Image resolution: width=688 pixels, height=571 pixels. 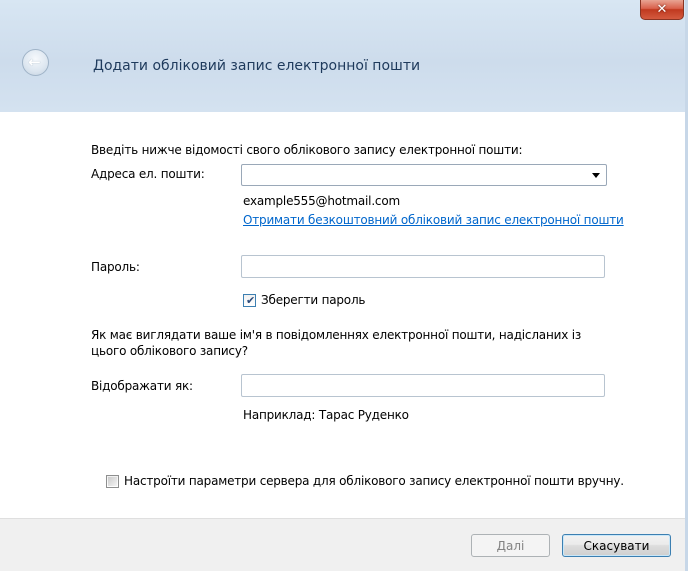 I want to click on email-combobox, so click(x=424, y=175).